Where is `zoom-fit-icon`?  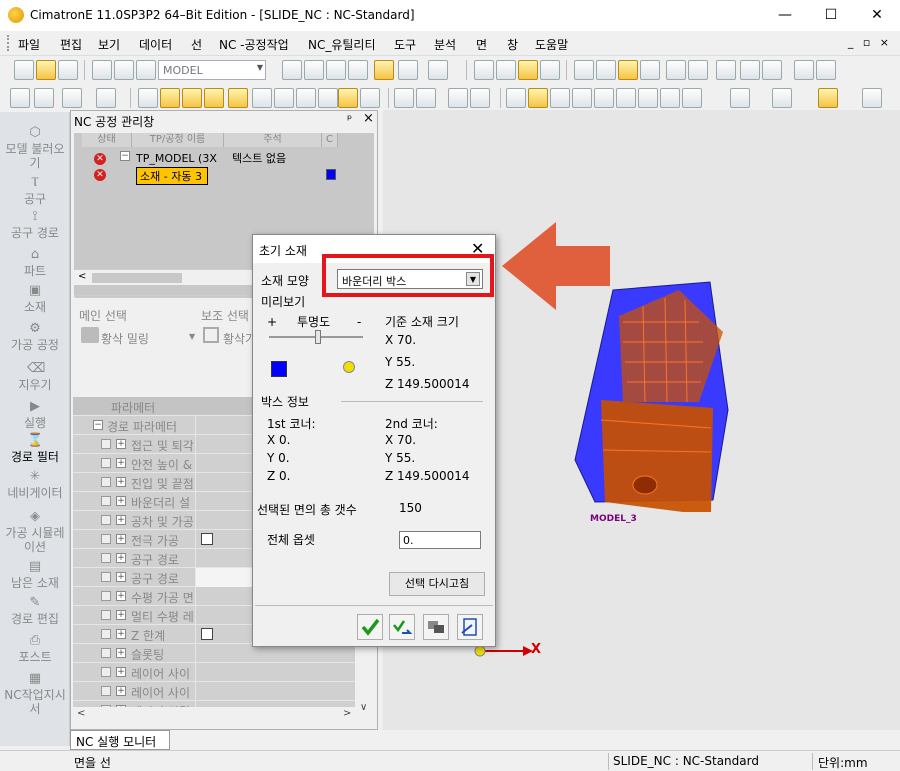
zoom-fit-icon is located at coordinates (292, 70).